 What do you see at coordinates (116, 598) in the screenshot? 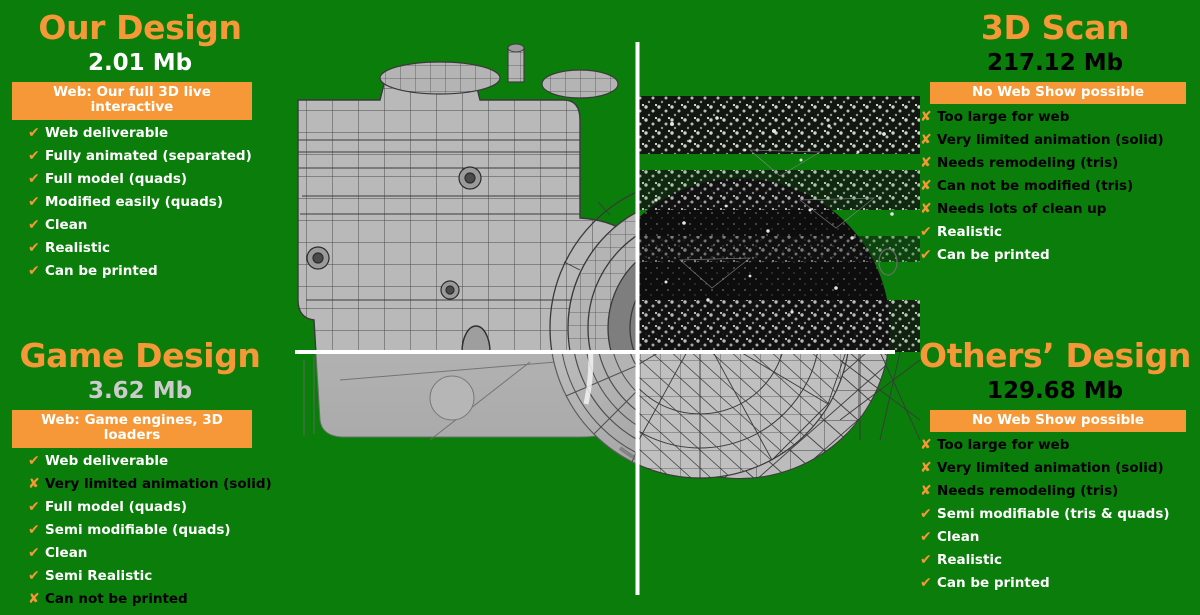
I see `feature-label: Can not be printed` at bounding box center [116, 598].